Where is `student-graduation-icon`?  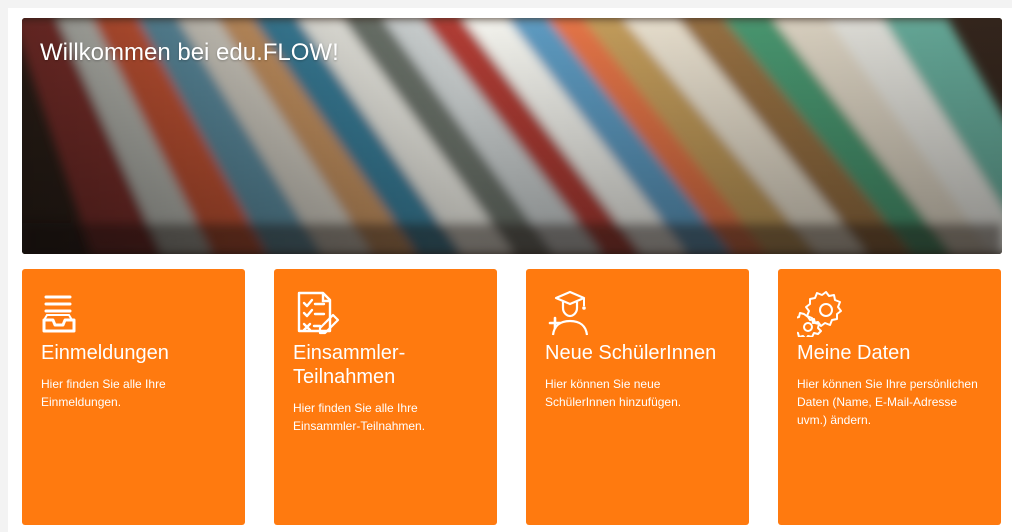
student-graduation-icon is located at coordinates (568, 313).